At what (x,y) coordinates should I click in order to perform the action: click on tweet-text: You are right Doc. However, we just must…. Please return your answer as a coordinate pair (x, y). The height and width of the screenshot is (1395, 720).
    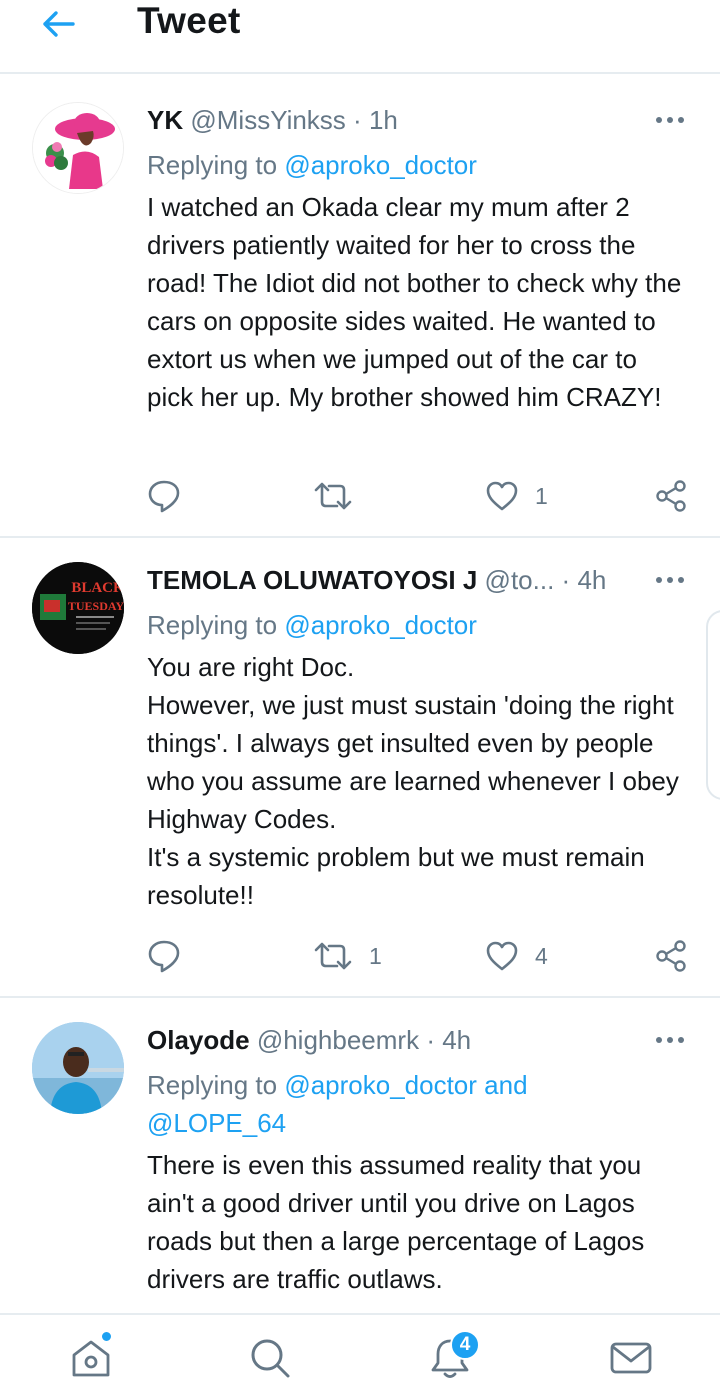
    Looking at the image, I should click on (413, 781).